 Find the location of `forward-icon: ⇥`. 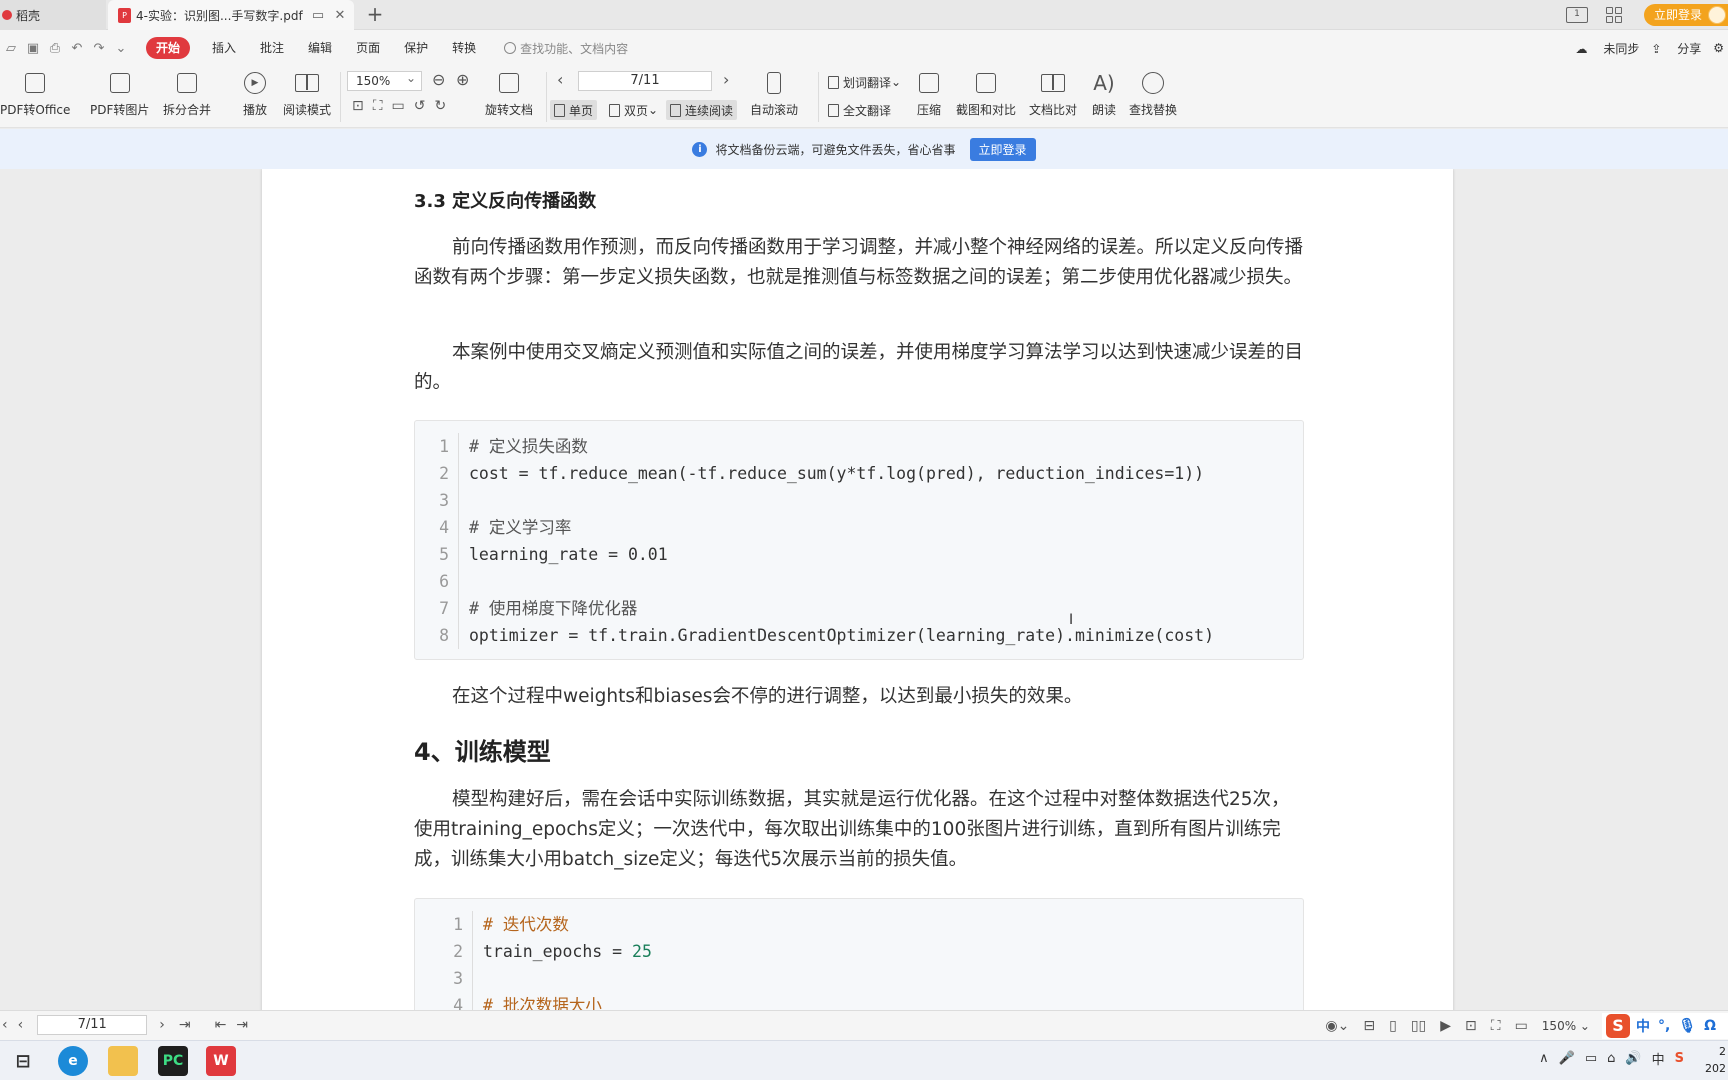

forward-icon: ⇥ is located at coordinates (242, 1025).